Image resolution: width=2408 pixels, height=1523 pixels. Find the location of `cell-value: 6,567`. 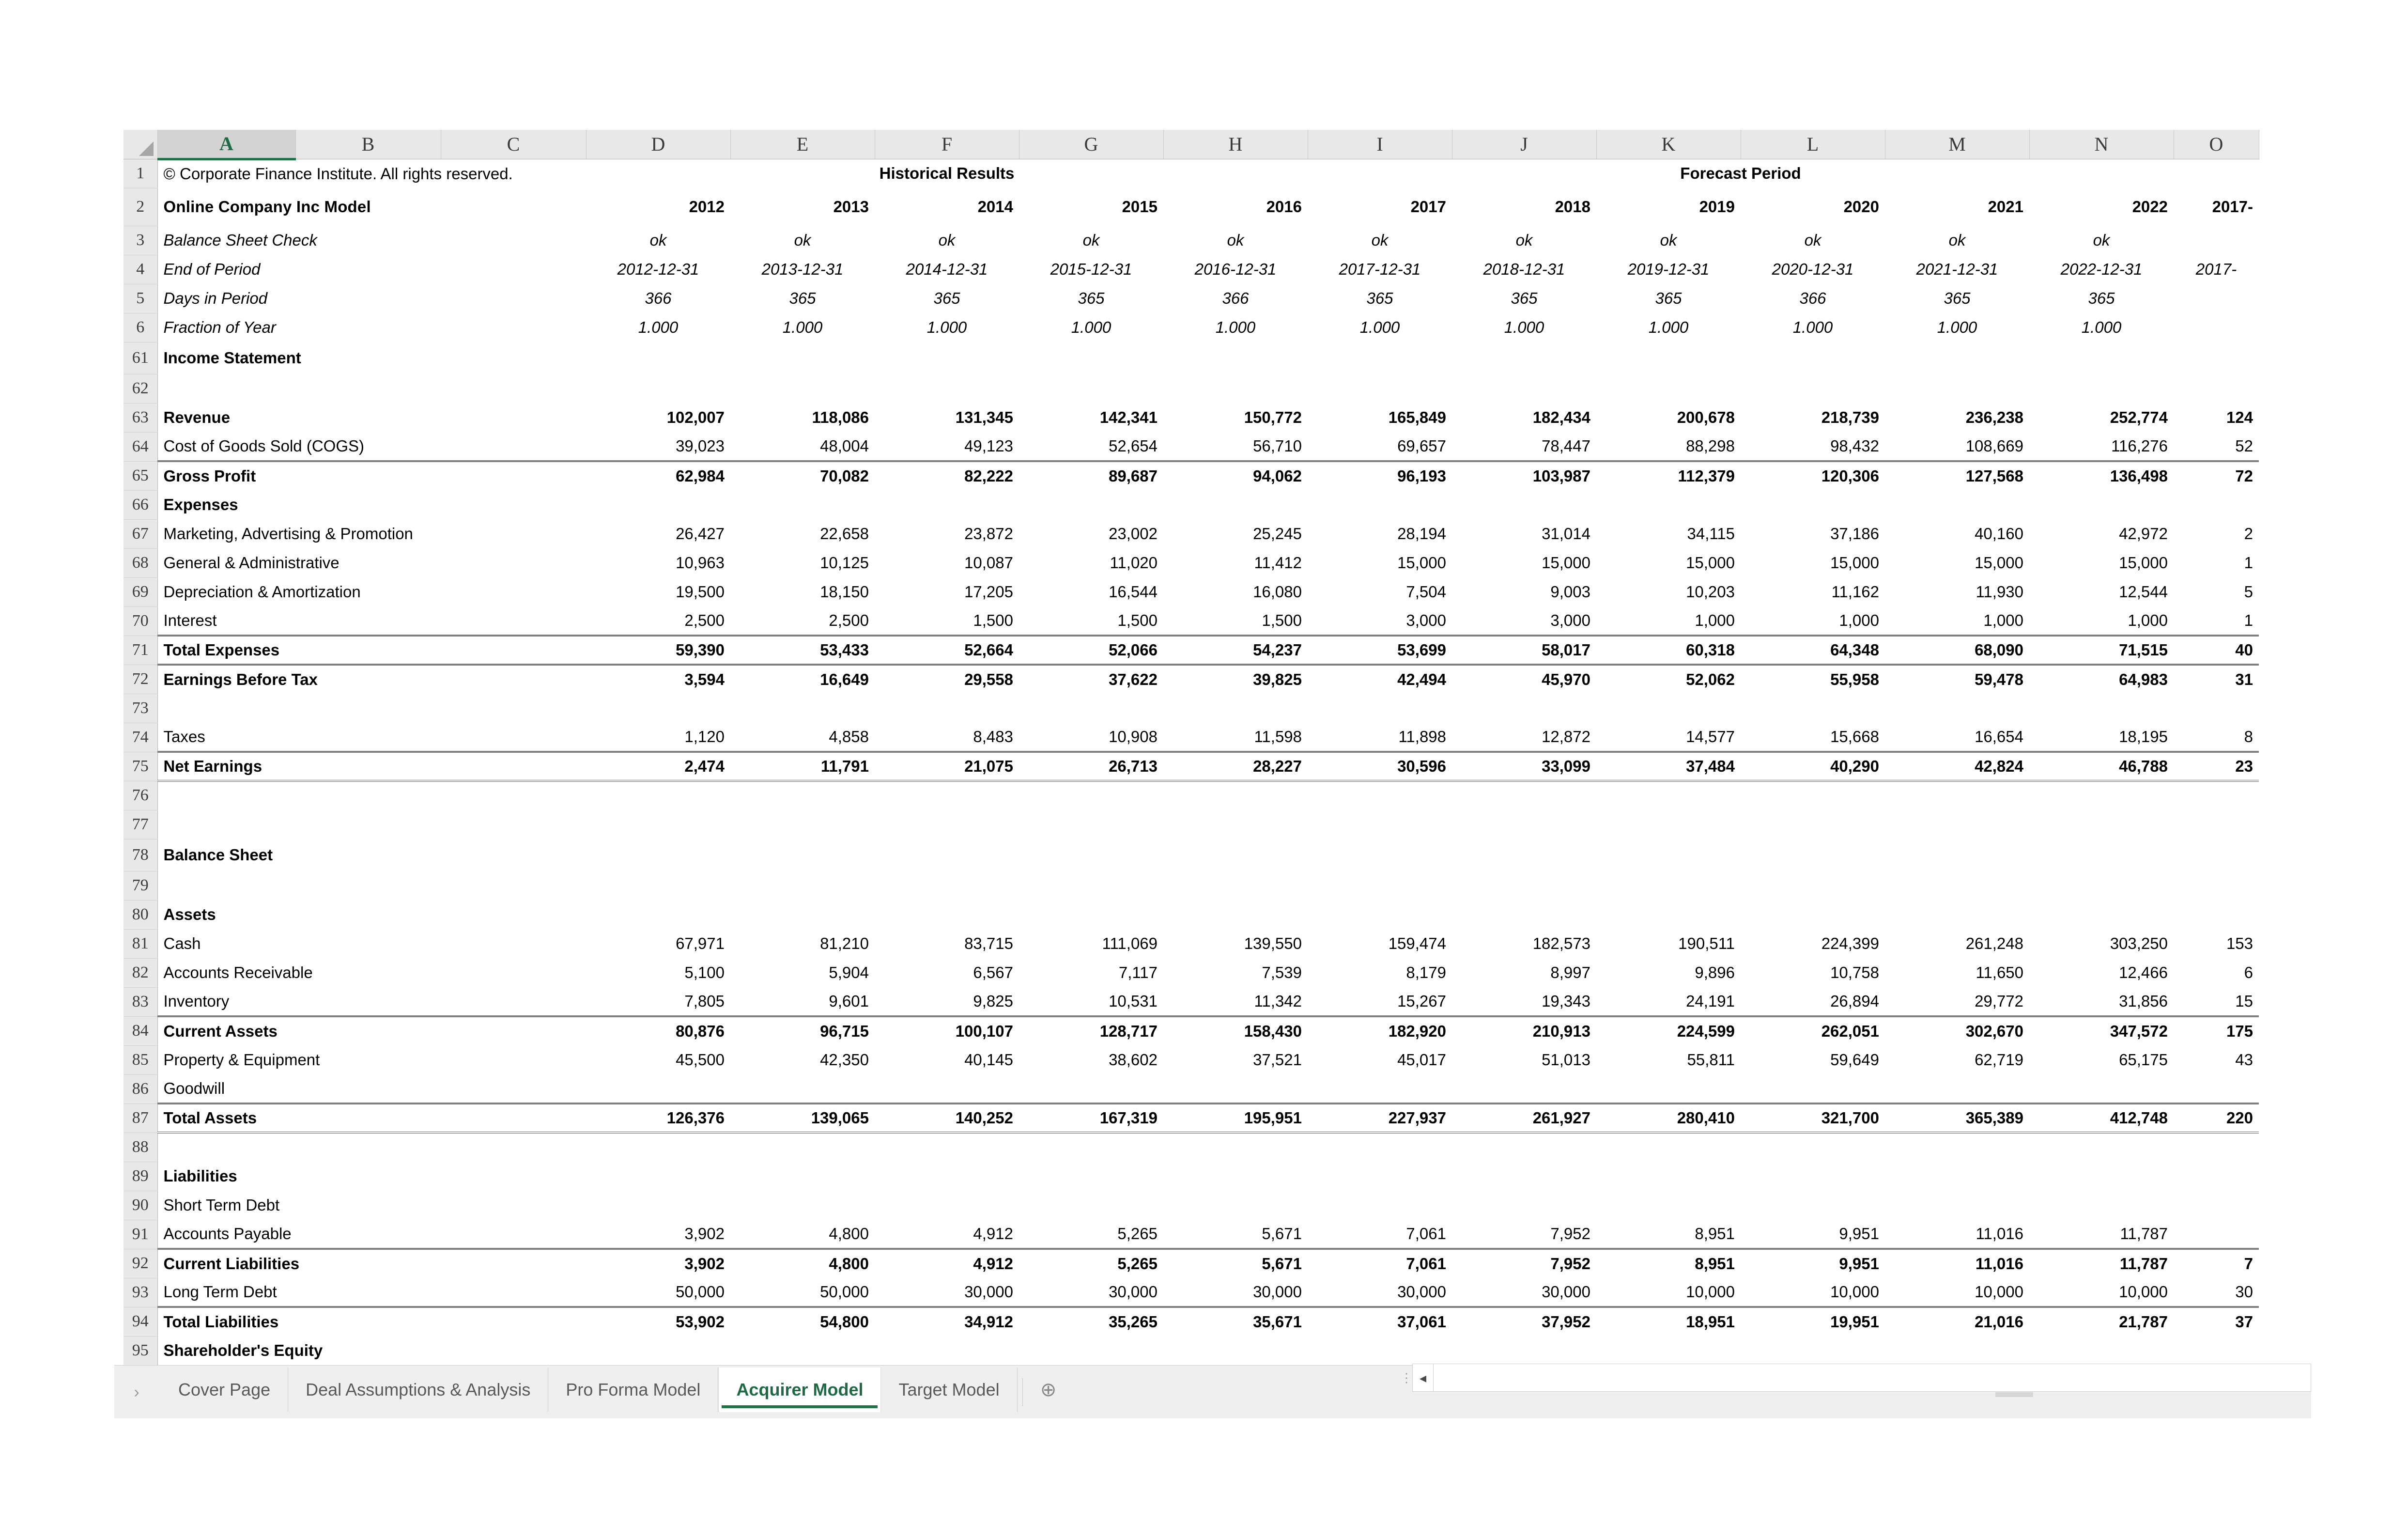

cell-value: 6,567 is located at coordinates (947, 972).